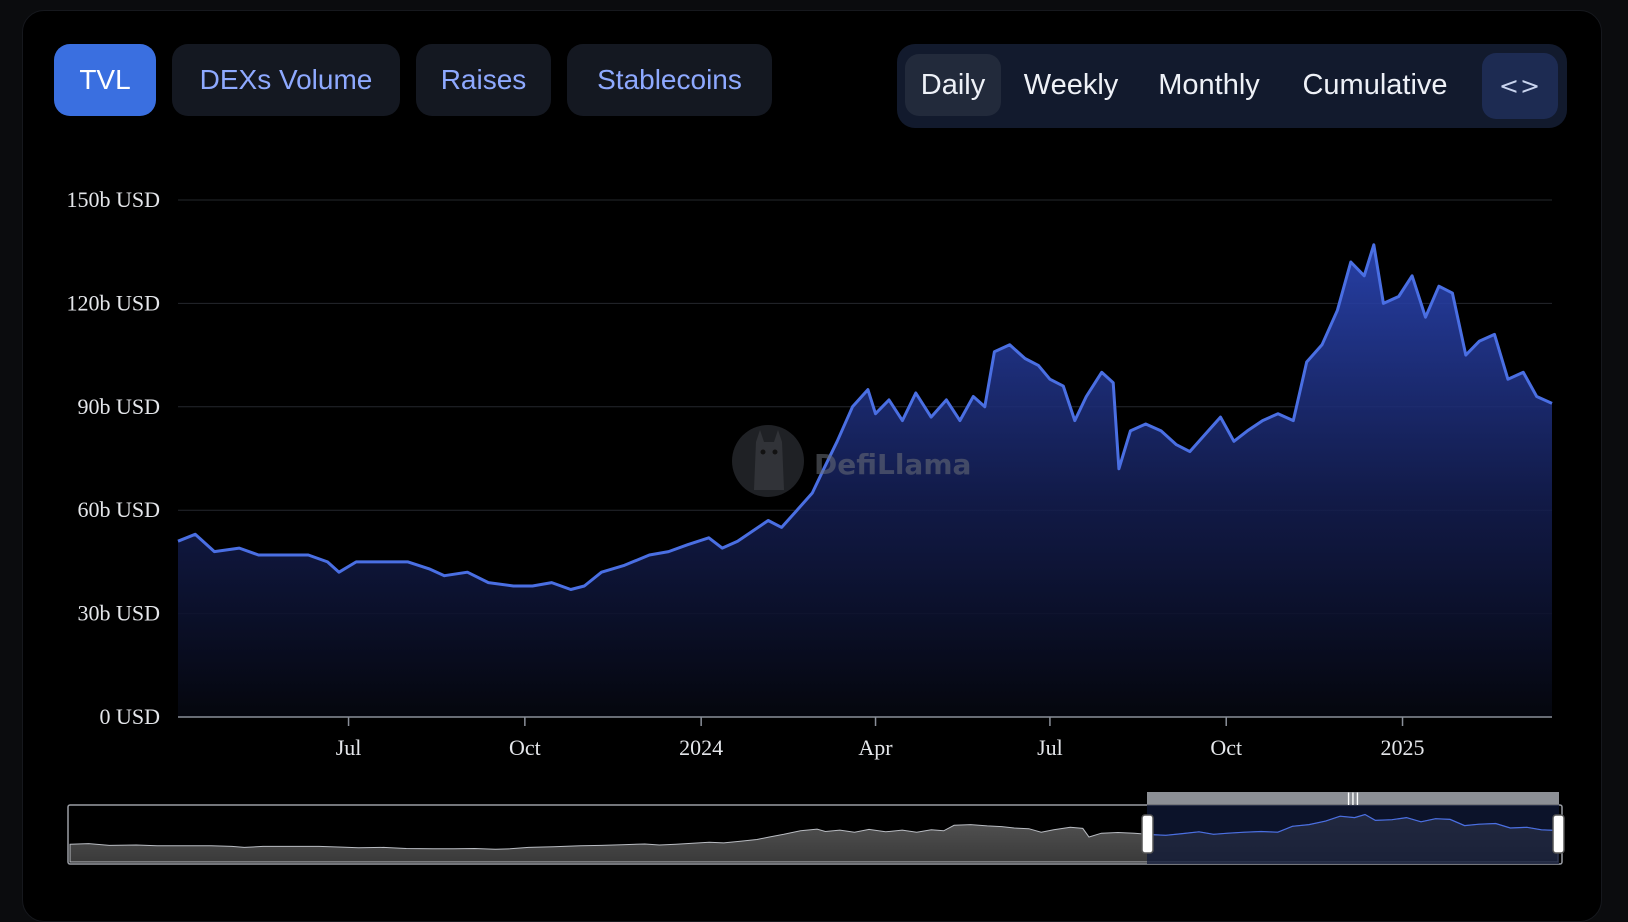  I want to click on y-tick-label: 90b USD, so click(118, 406).